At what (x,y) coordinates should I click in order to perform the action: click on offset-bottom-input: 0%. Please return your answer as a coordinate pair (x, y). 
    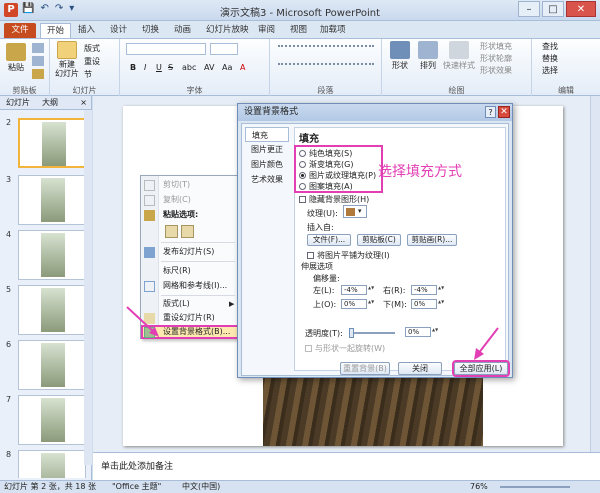
    Looking at the image, I should click on (428, 304).